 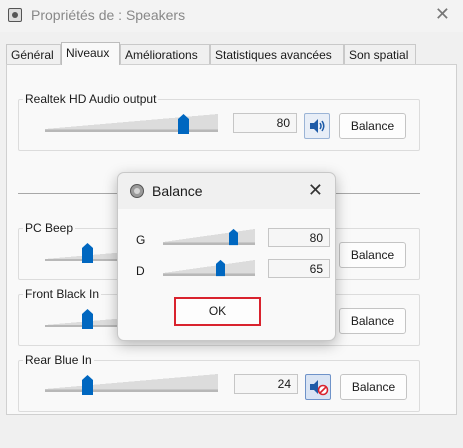 What do you see at coordinates (87, 385) in the screenshot?
I see `rear-blue-in-slider-thumb` at bounding box center [87, 385].